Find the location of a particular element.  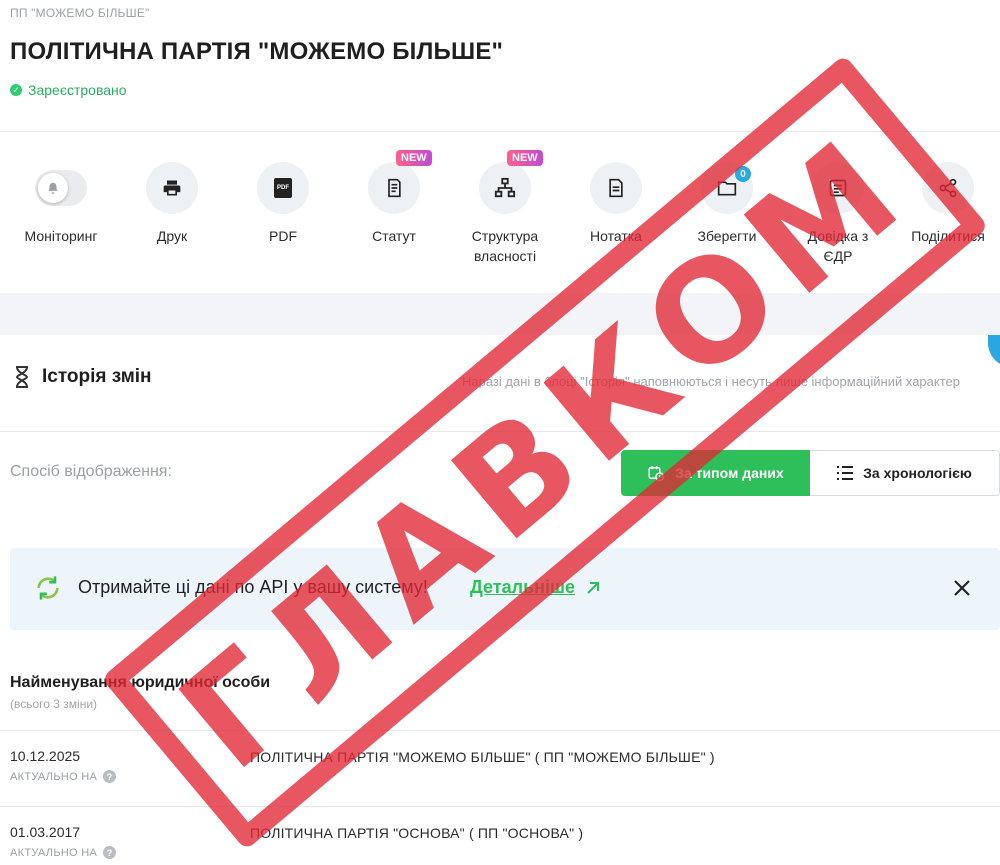

action-label: Друк is located at coordinates (172, 236).